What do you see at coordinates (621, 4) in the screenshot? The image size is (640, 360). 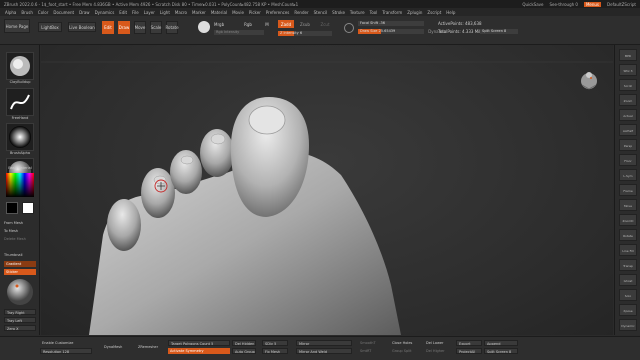 I see `default-zscript-button: DefaultZScript` at bounding box center [621, 4].